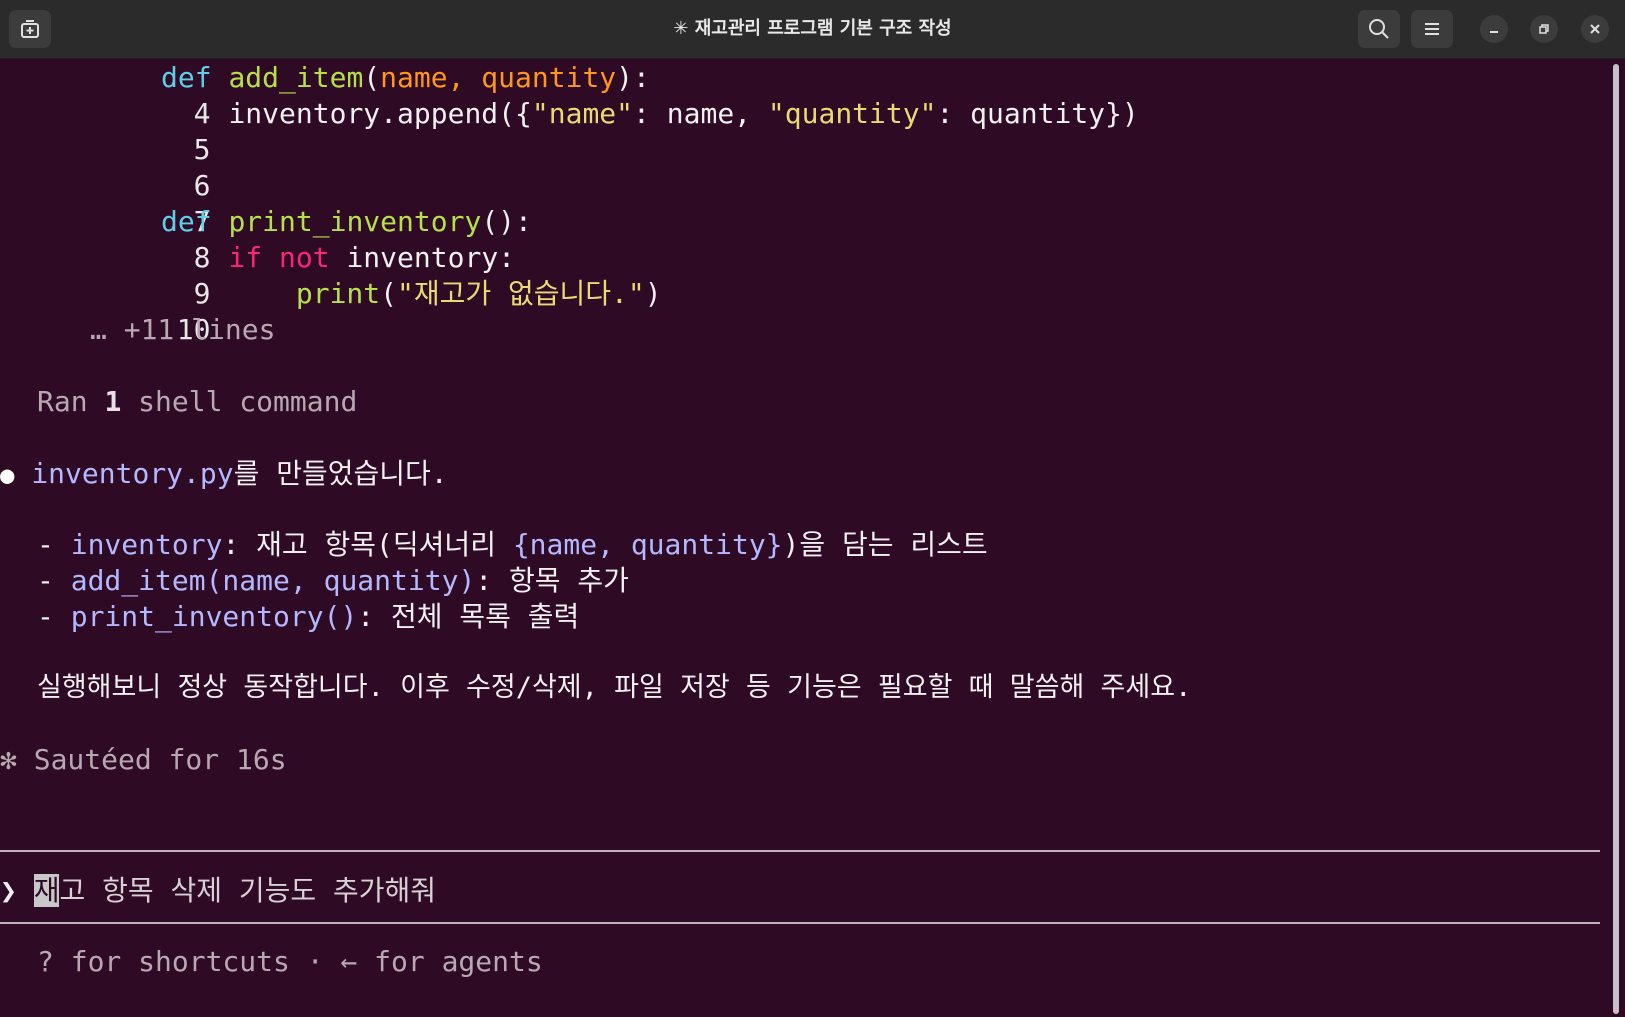 This screenshot has height=1017, width=1625. Describe the element at coordinates (800, 923) in the screenshot. I see `input-bottom-border` at that location.